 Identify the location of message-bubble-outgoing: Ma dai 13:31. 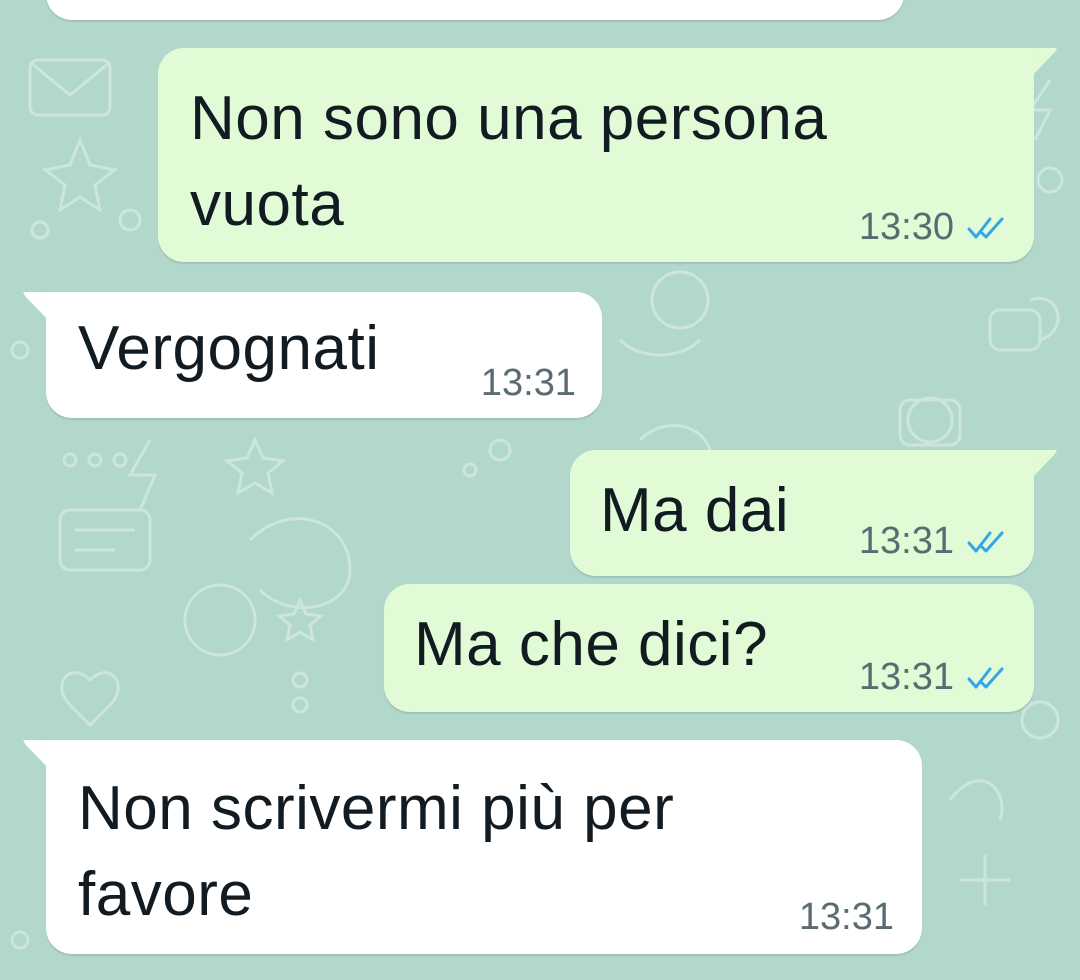
(802, 513).